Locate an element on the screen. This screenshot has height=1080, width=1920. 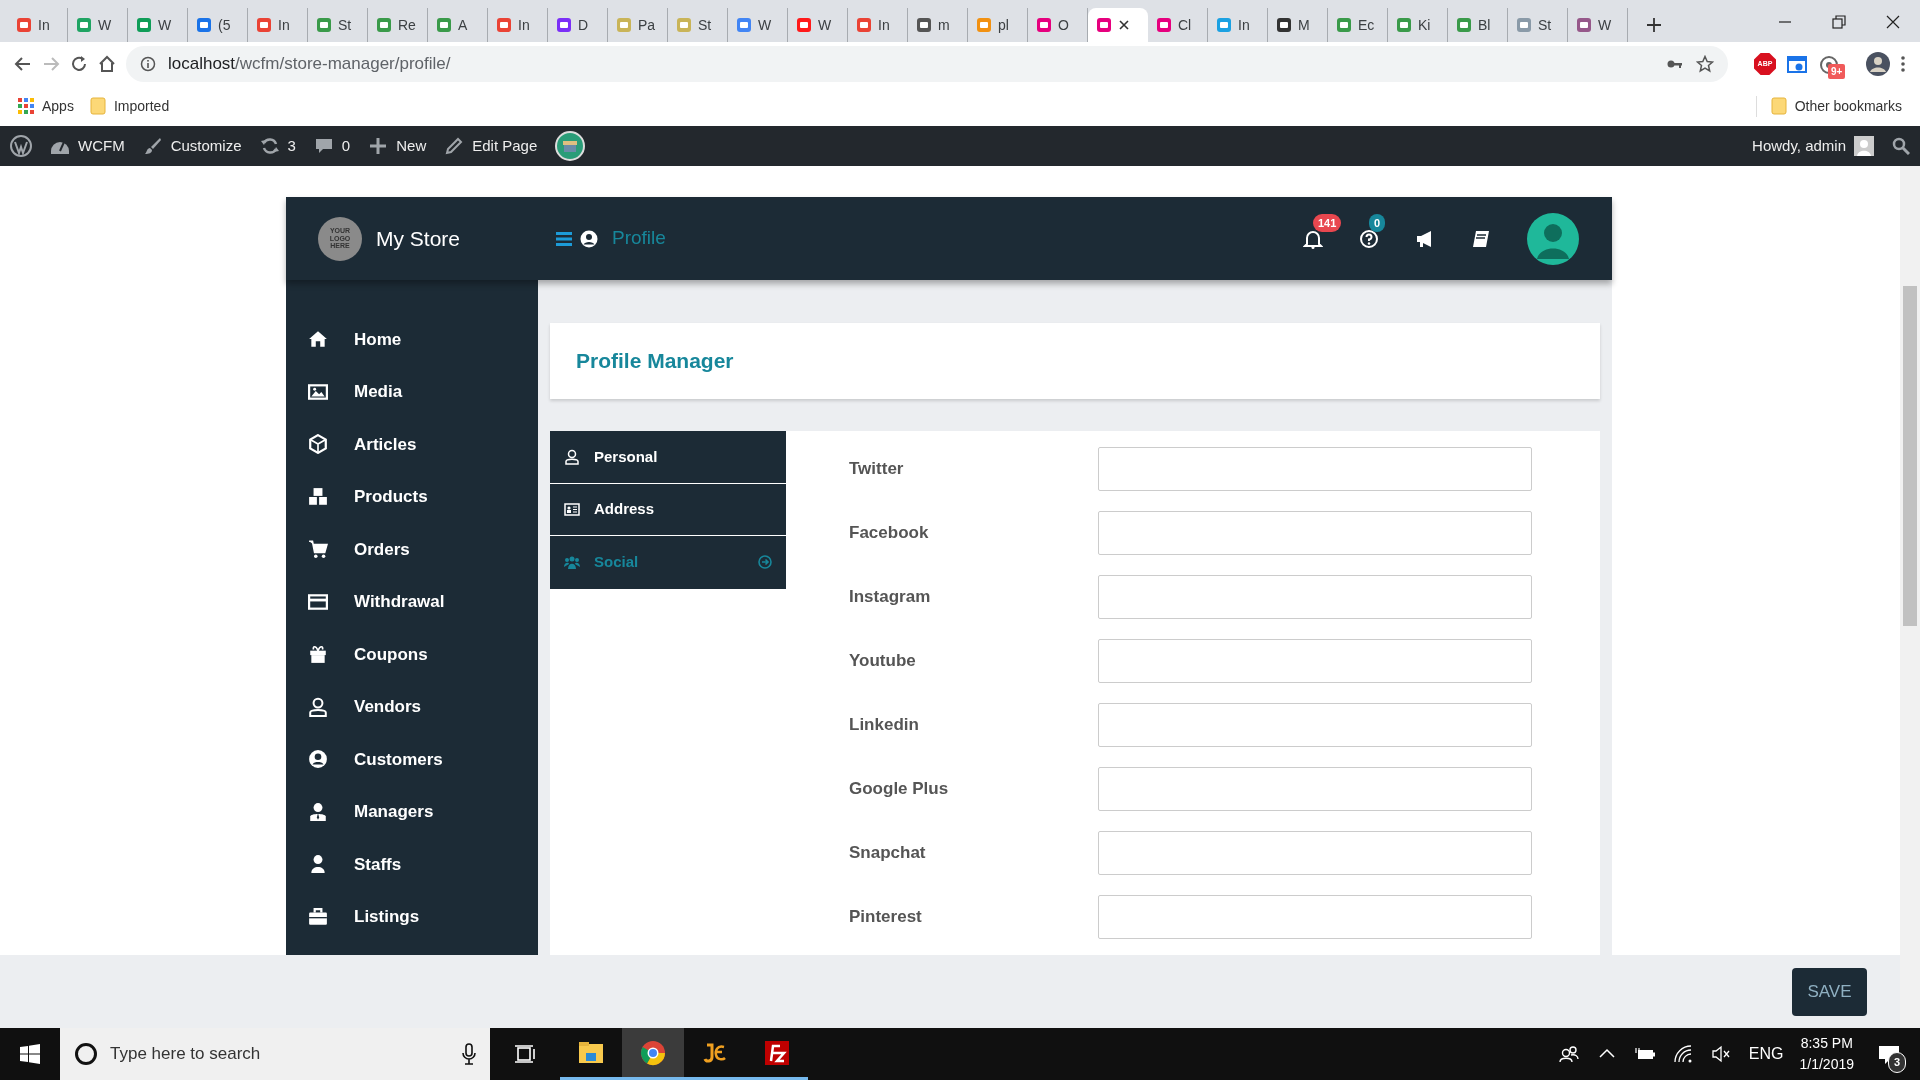
bell-icon is located at coordinates (1313, 239).